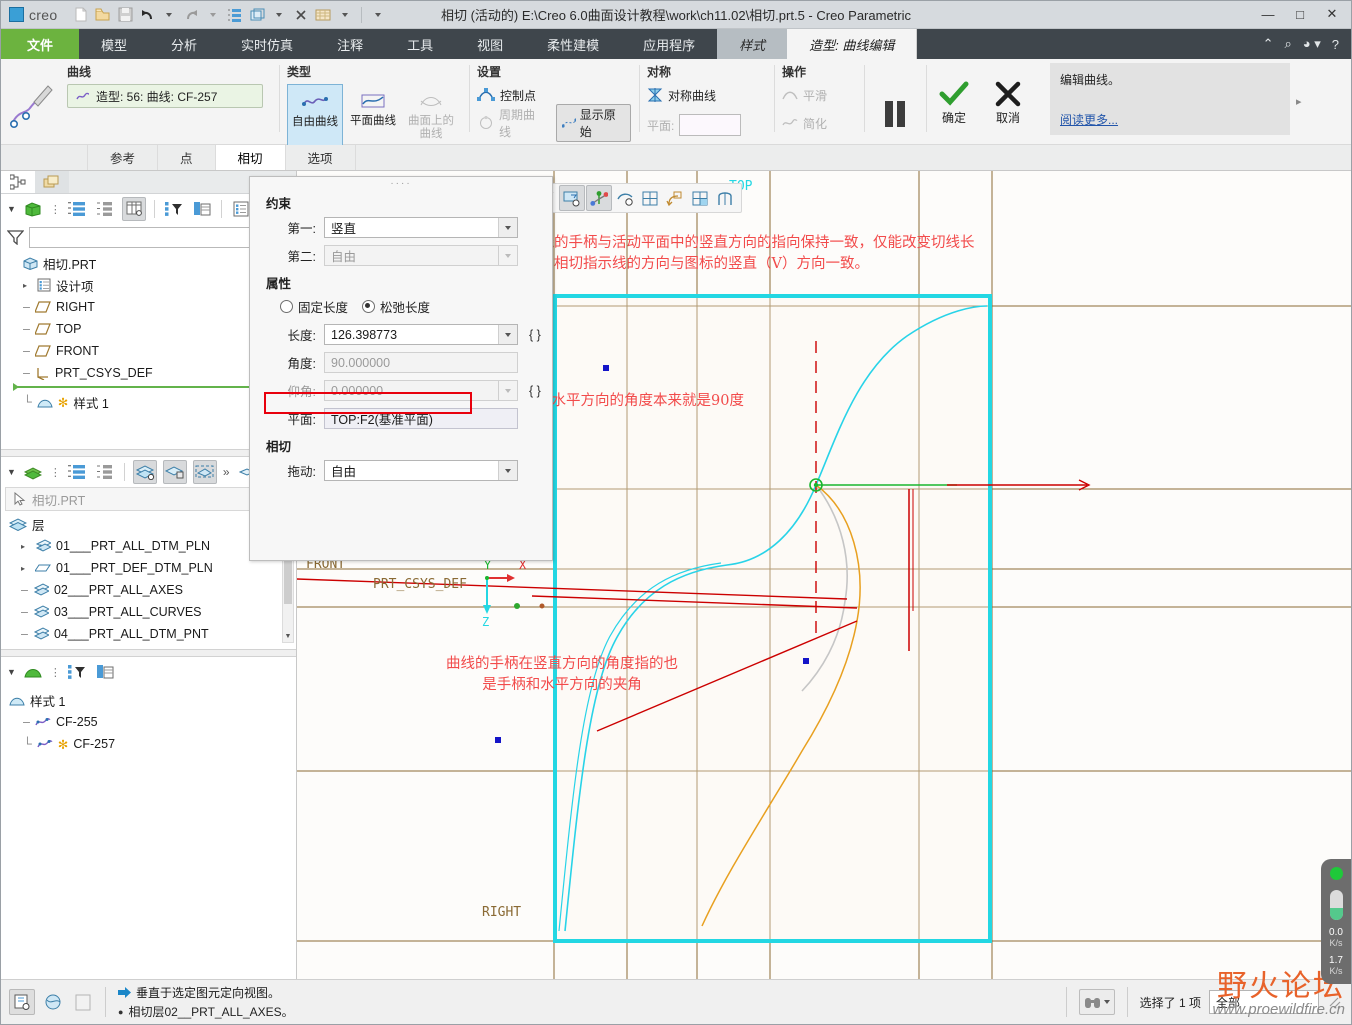  I want to click on type-free-curve-button: 自由曲线, so click(315, 115).